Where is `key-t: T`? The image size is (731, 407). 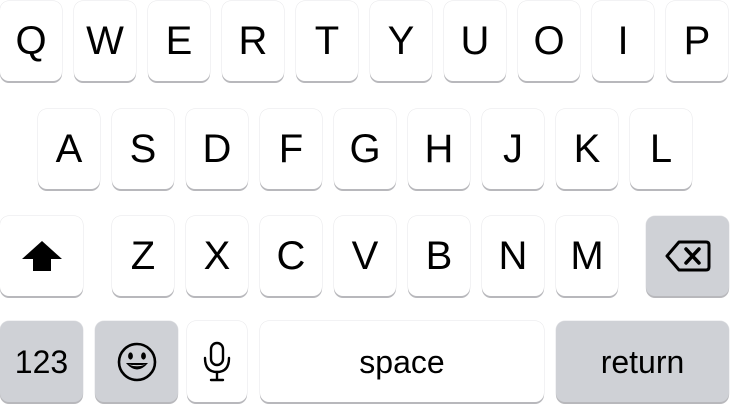
key-t: T is located at coordinates (327, 41).